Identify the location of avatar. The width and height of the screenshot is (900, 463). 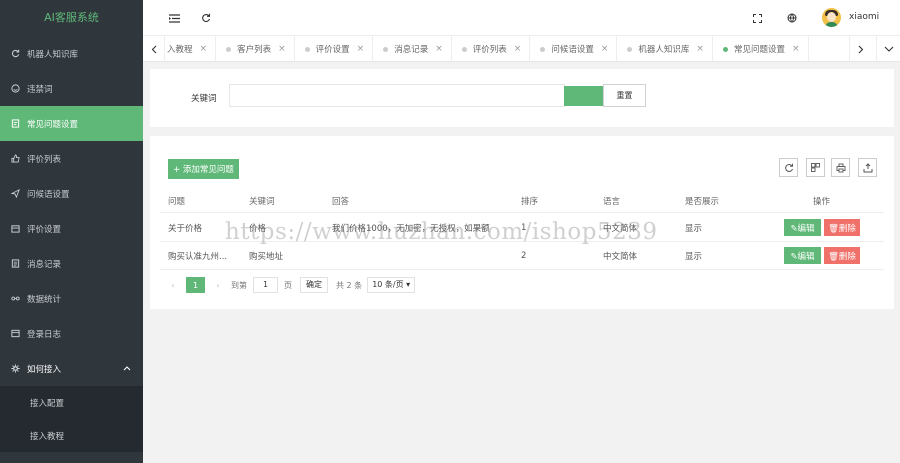
(831, 17).